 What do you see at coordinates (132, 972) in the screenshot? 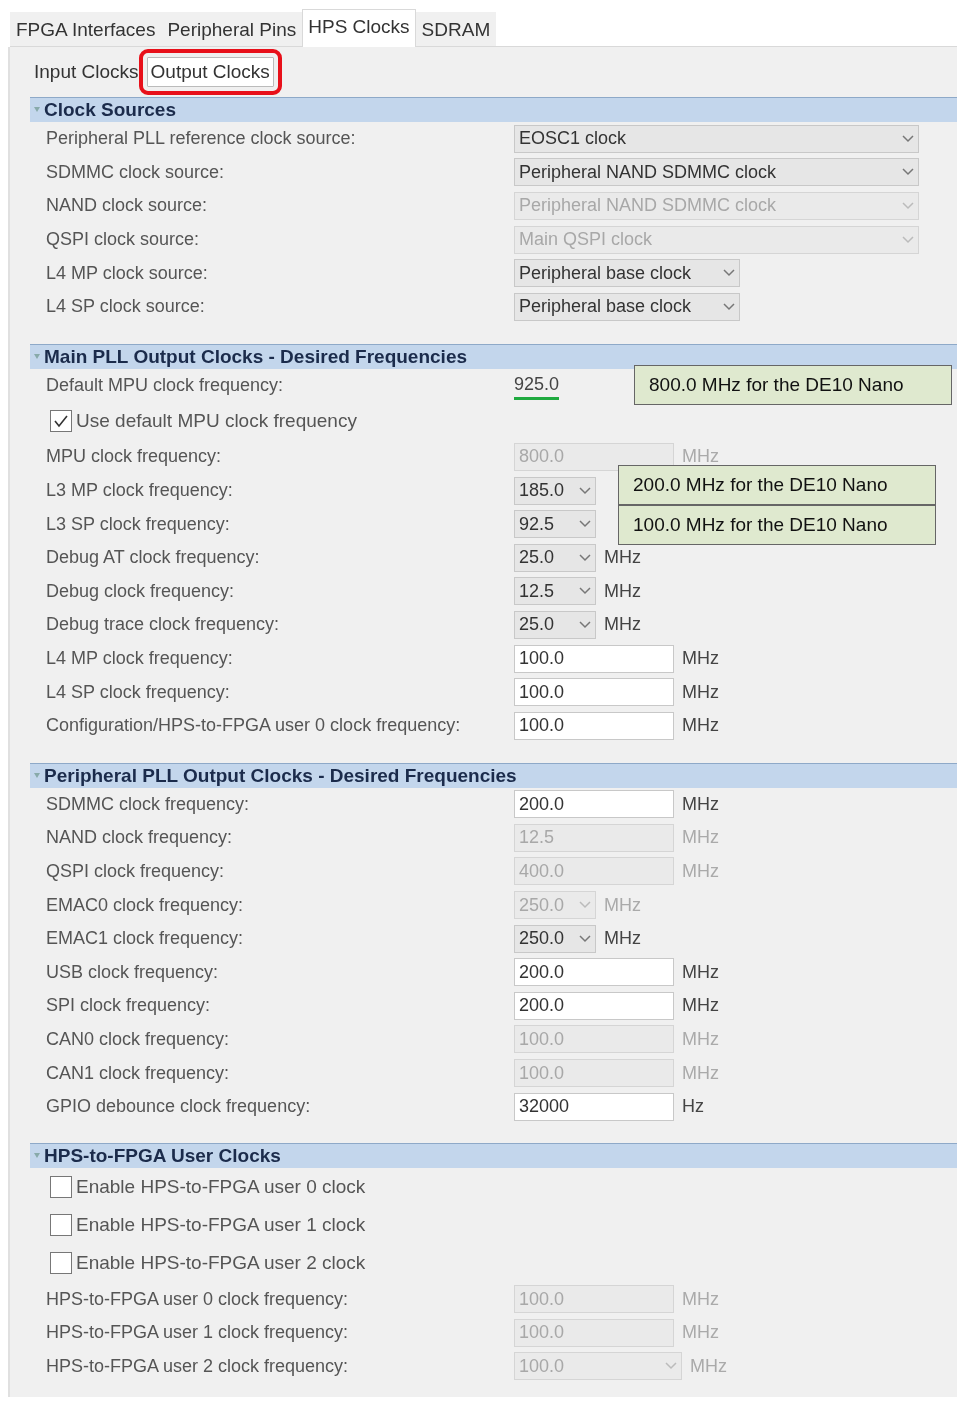
I see `field-label: USB clock frequency:` at bounding box center [132, 972].